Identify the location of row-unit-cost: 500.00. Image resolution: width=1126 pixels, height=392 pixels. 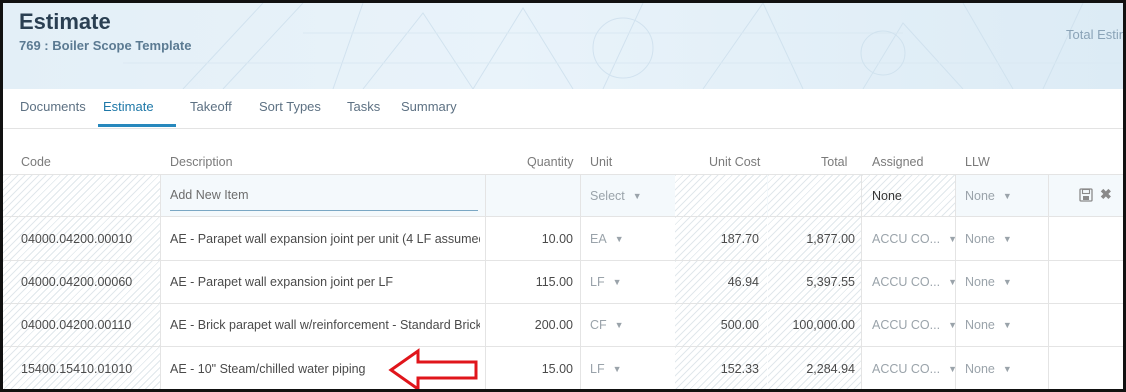
(721, 325).